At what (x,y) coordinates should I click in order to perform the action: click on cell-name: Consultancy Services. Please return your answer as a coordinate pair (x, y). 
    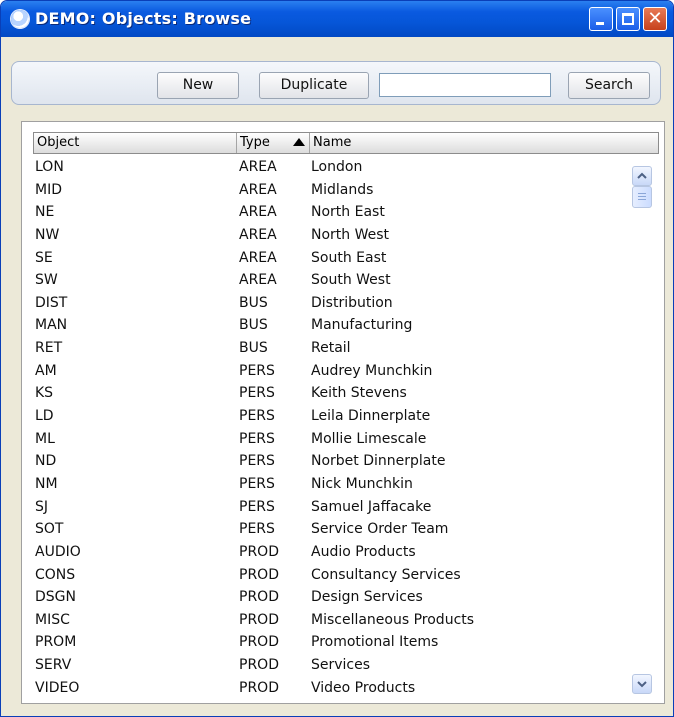
    Looking at the image, I should click on (386, 574).